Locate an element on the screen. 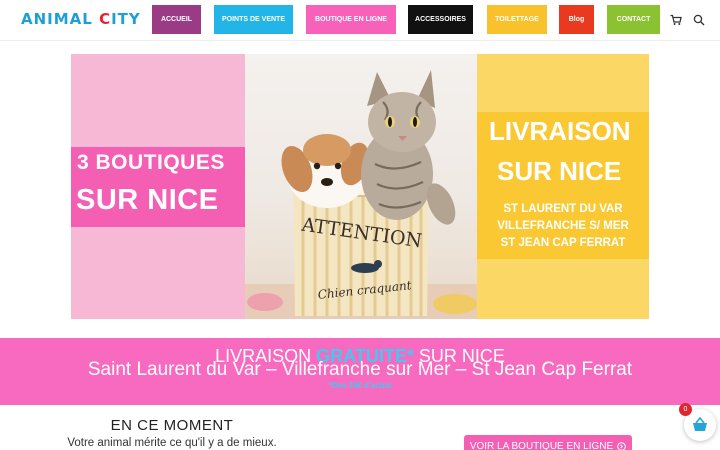 This screenshot has width=720, height=450. hero-left-line1: 3 BOUTIQUES is located at coordinates (151, 162).